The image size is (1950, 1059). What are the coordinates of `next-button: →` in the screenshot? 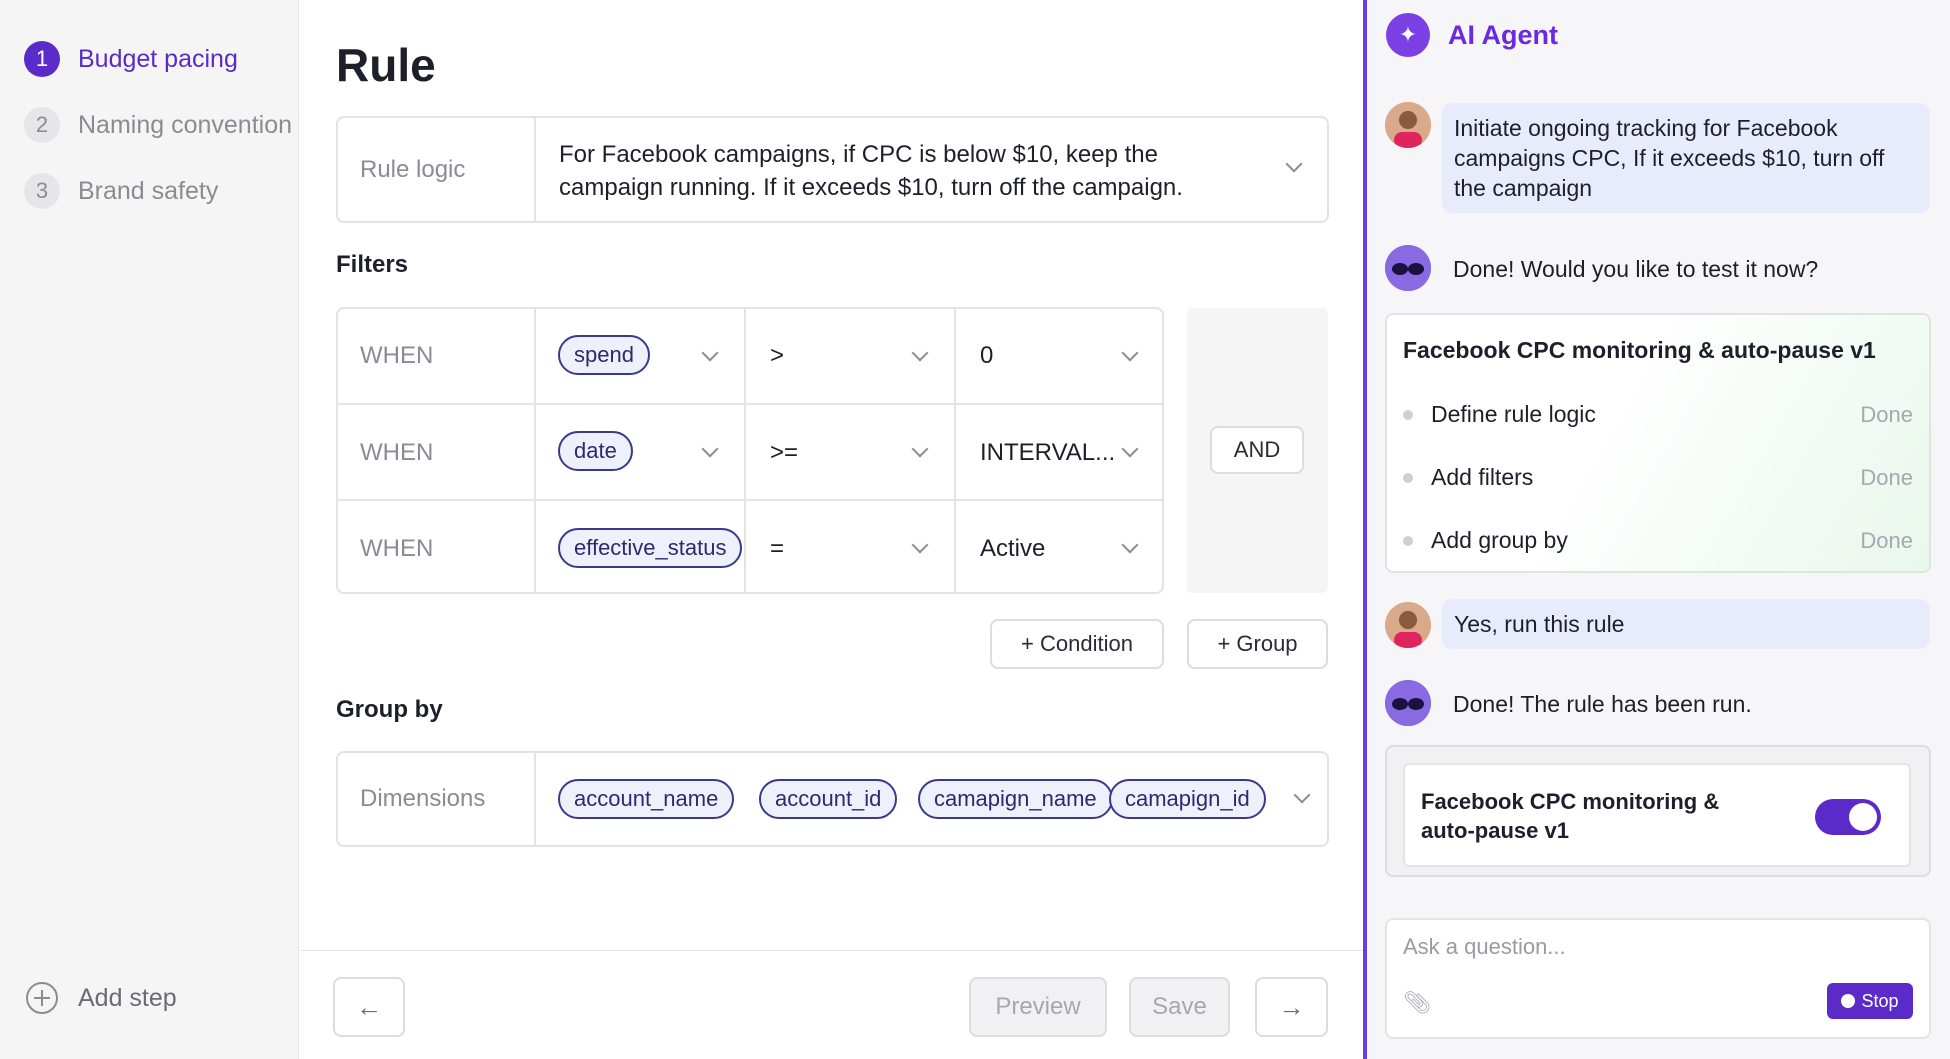 It's located at (1291, 1007).